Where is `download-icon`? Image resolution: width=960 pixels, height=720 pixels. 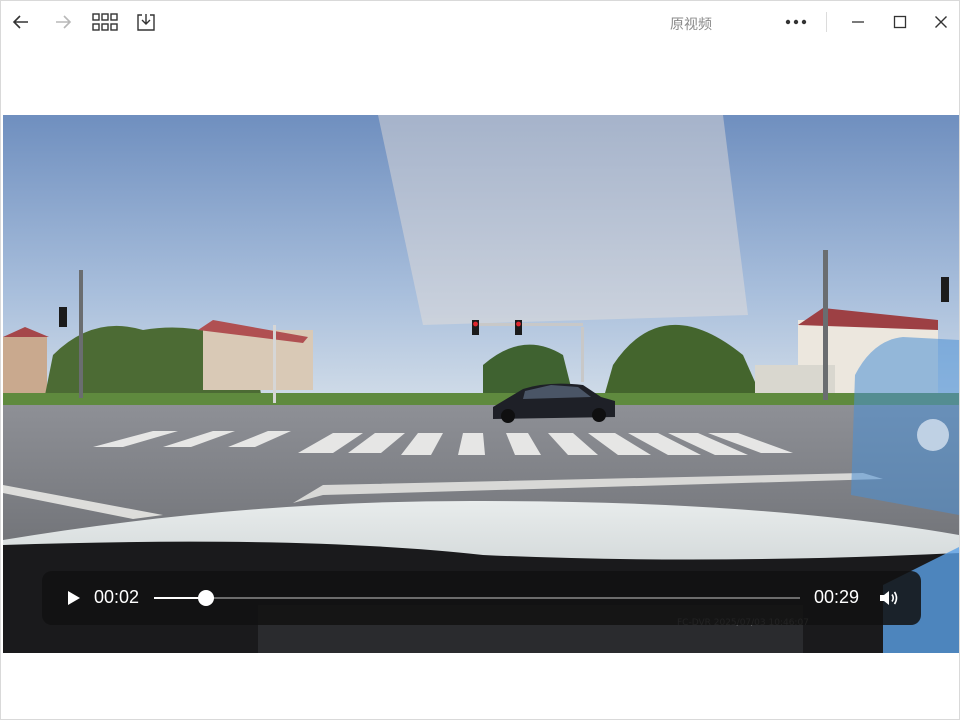
download-icon is located at coordinates (146, 22).